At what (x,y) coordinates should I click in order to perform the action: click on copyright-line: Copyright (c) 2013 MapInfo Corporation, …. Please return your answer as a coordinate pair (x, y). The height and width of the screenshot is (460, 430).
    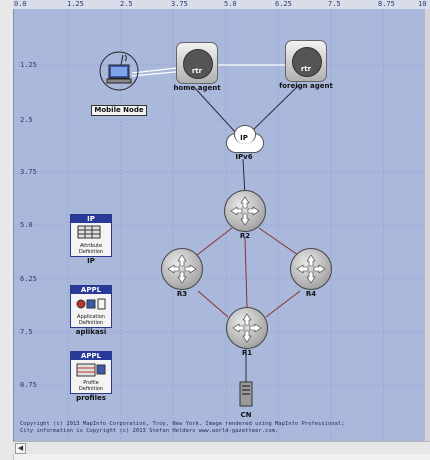
    Looking at the image, I should click on (182, 424).